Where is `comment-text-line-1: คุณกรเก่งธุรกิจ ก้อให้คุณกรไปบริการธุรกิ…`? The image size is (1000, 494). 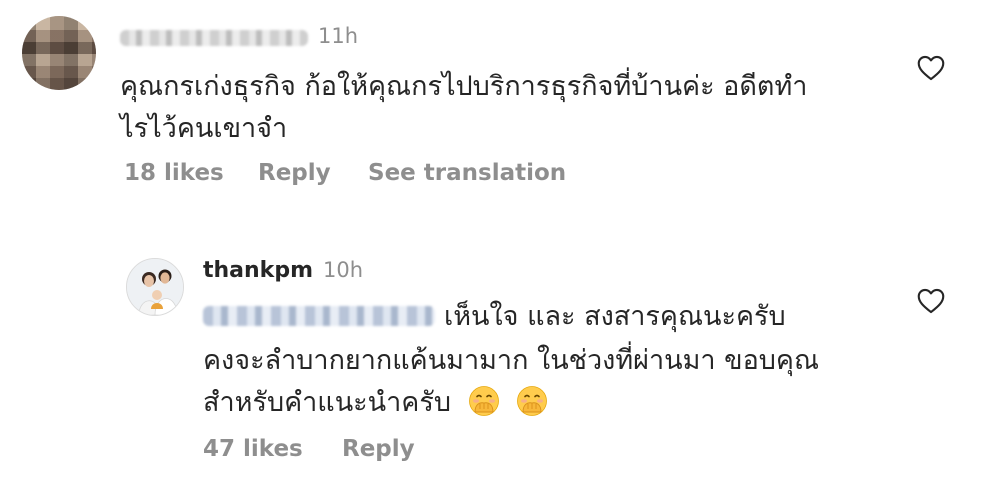 comment-text-line-1: คุณกรเก่งธุรกิจ ก้อให้คุณกรไปบริการธุรกิ… is located at coordinates (464, 86).